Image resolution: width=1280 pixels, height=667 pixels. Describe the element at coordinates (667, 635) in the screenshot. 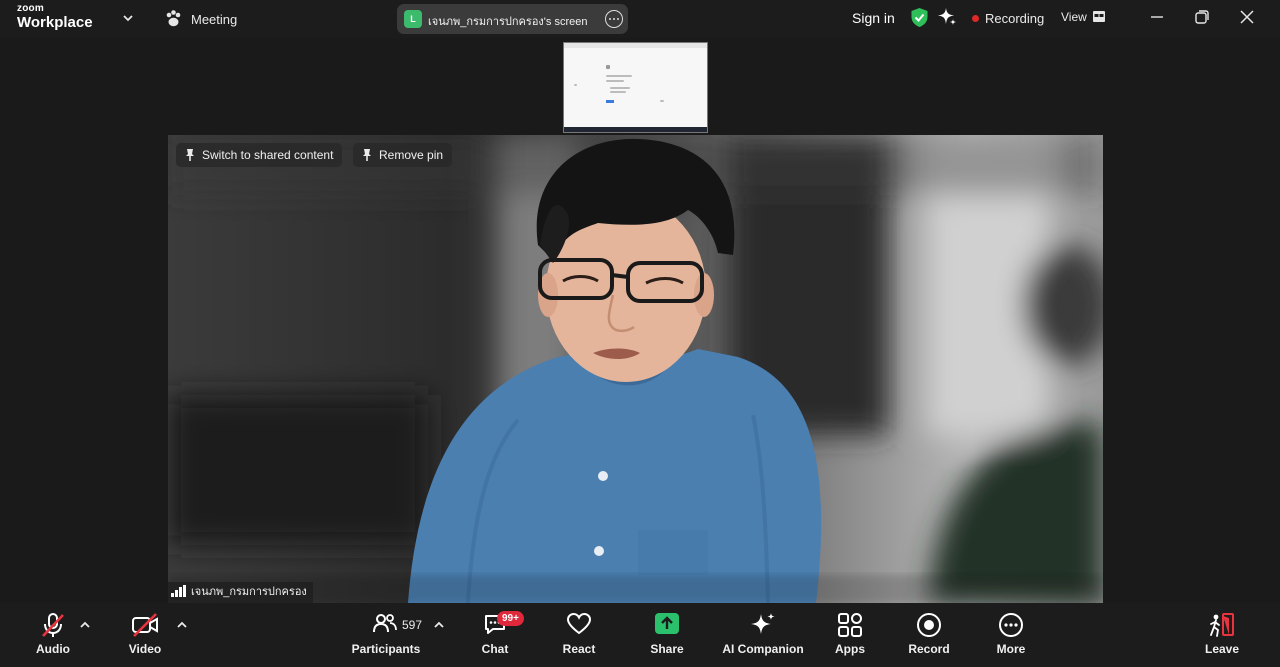

I see `share-button: Share` at that location.